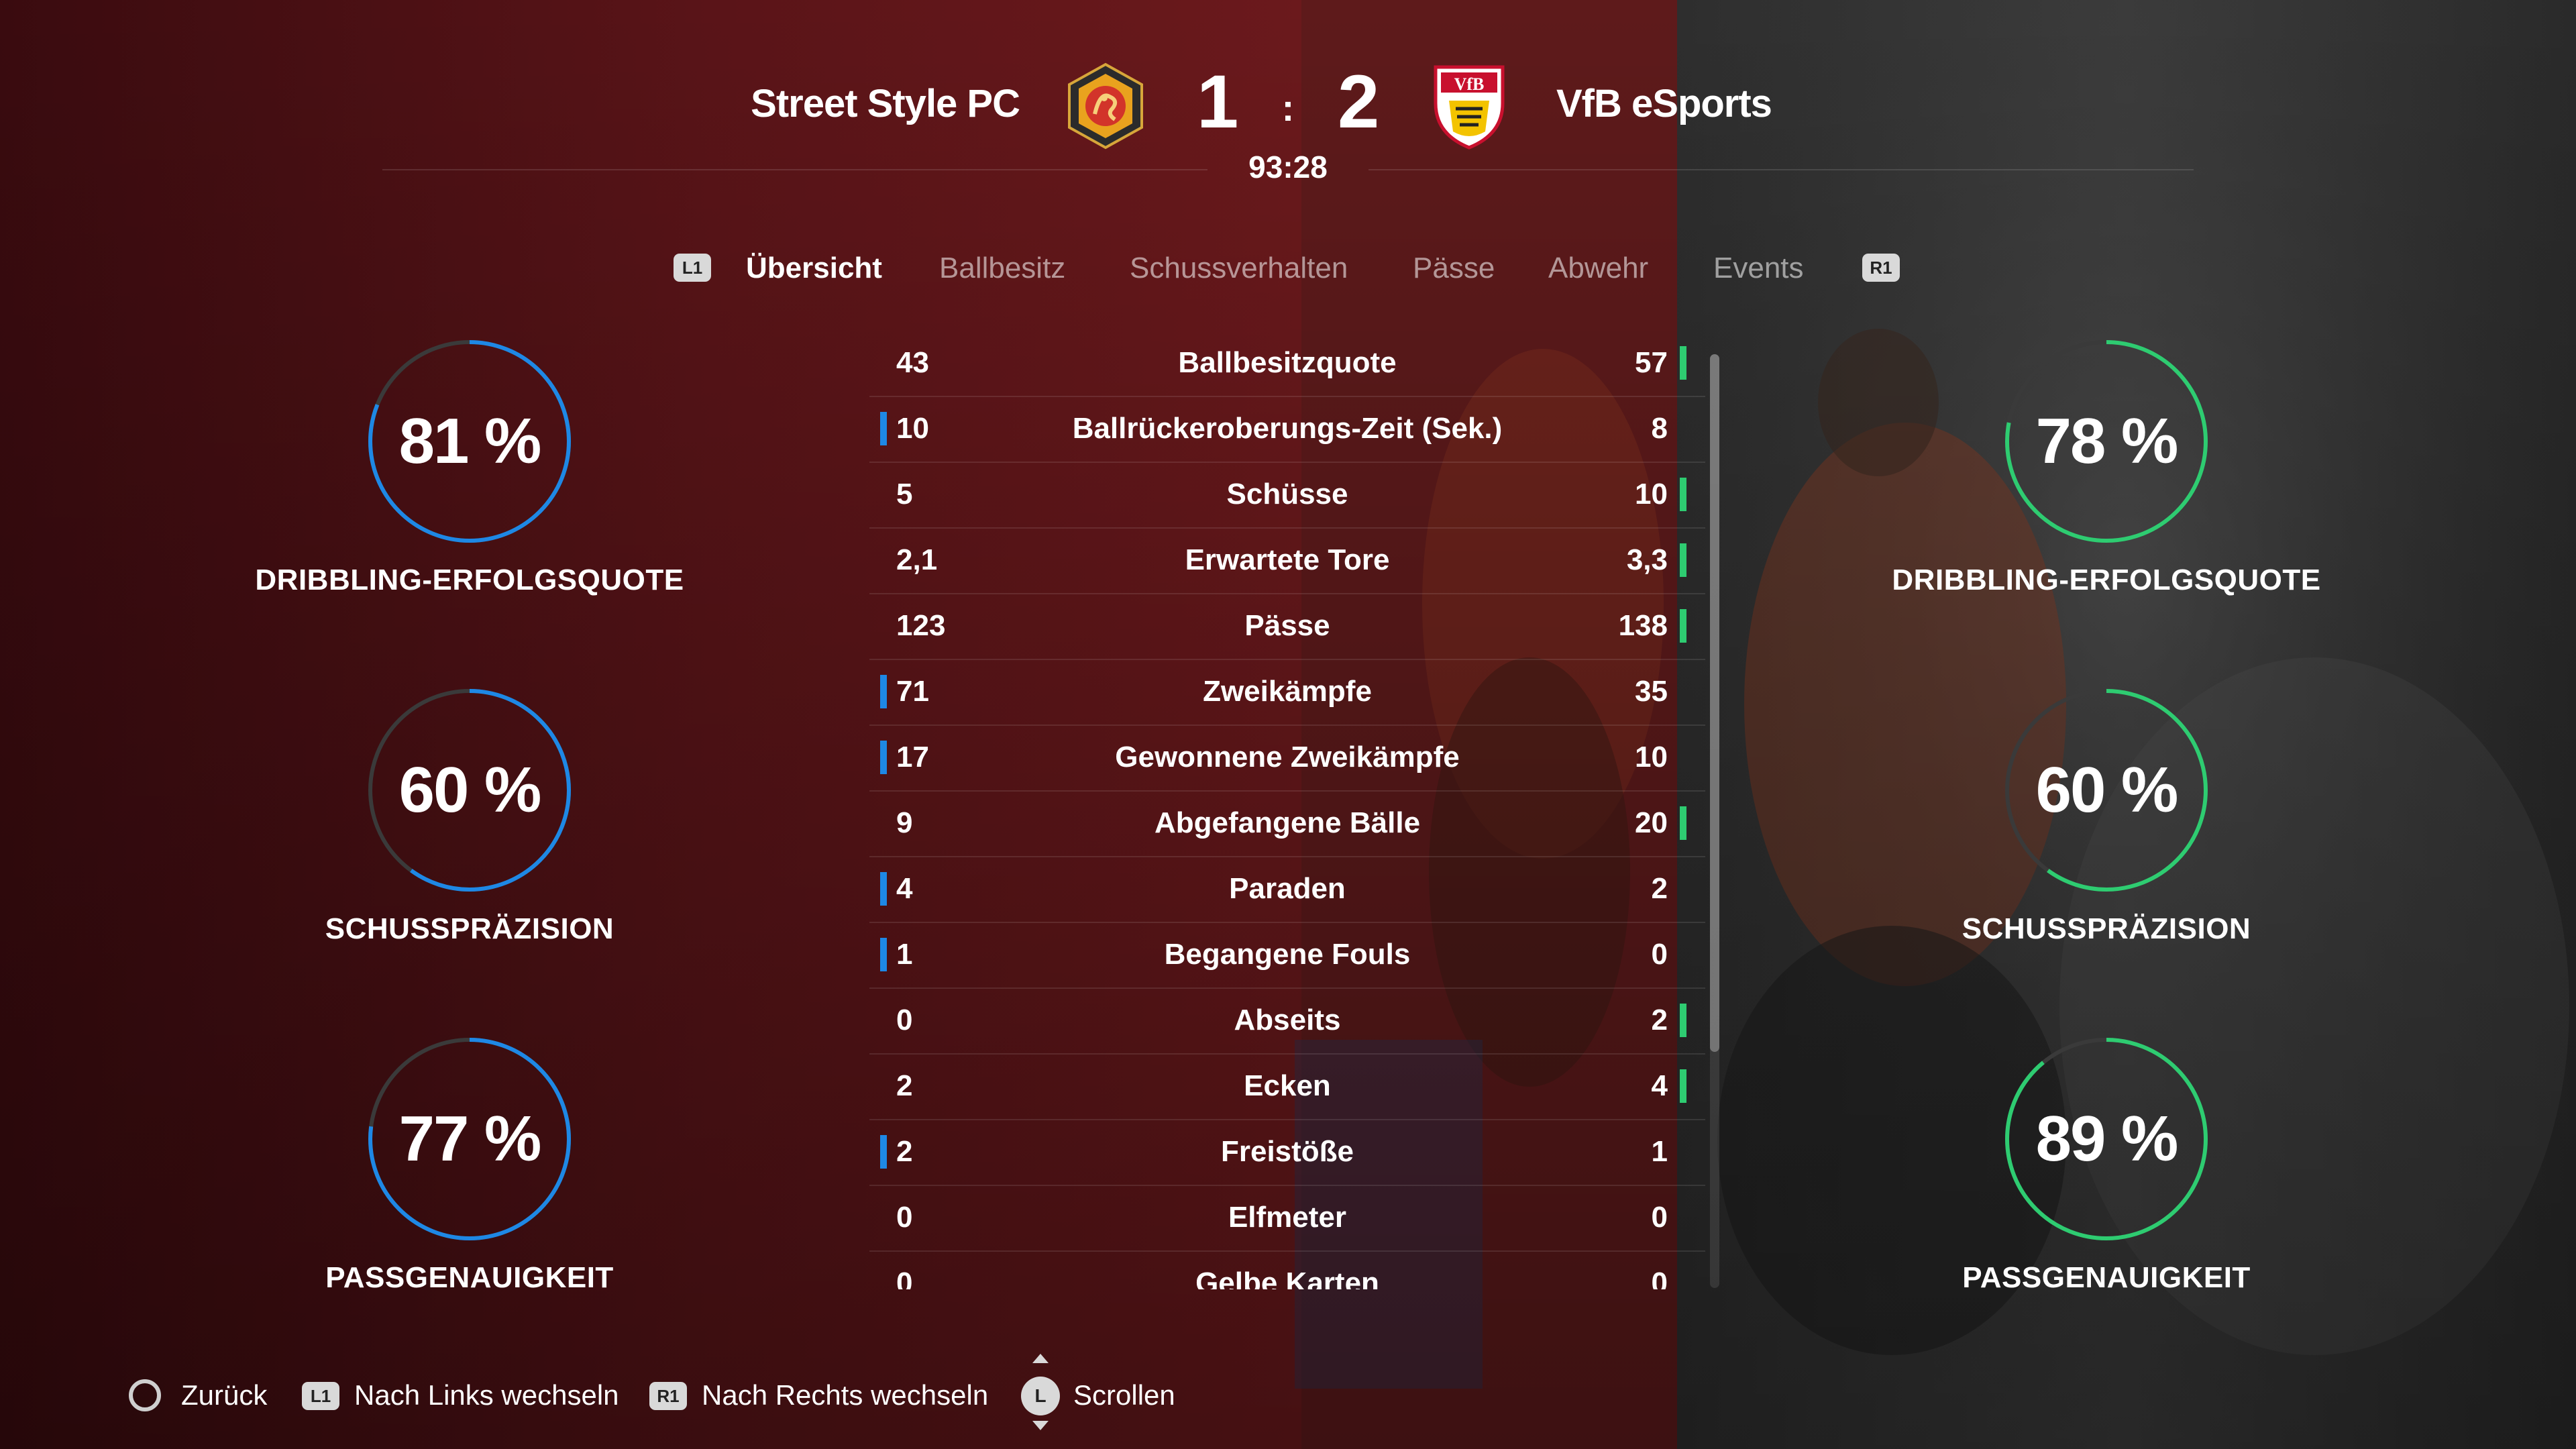  I want to click on home-dribbling-ring: 81 % DRIBBLING-ERFOLGSQUOTE, so click(469, 488).